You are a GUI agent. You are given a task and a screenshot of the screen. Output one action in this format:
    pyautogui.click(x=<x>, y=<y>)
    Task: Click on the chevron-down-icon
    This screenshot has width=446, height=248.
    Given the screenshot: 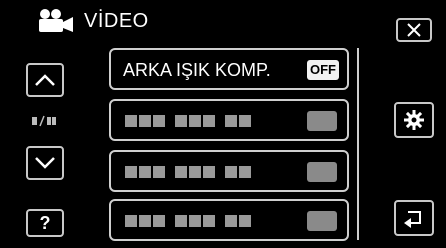 What is the action you would take?
    pyautogui.click(x=45, y=163)
    